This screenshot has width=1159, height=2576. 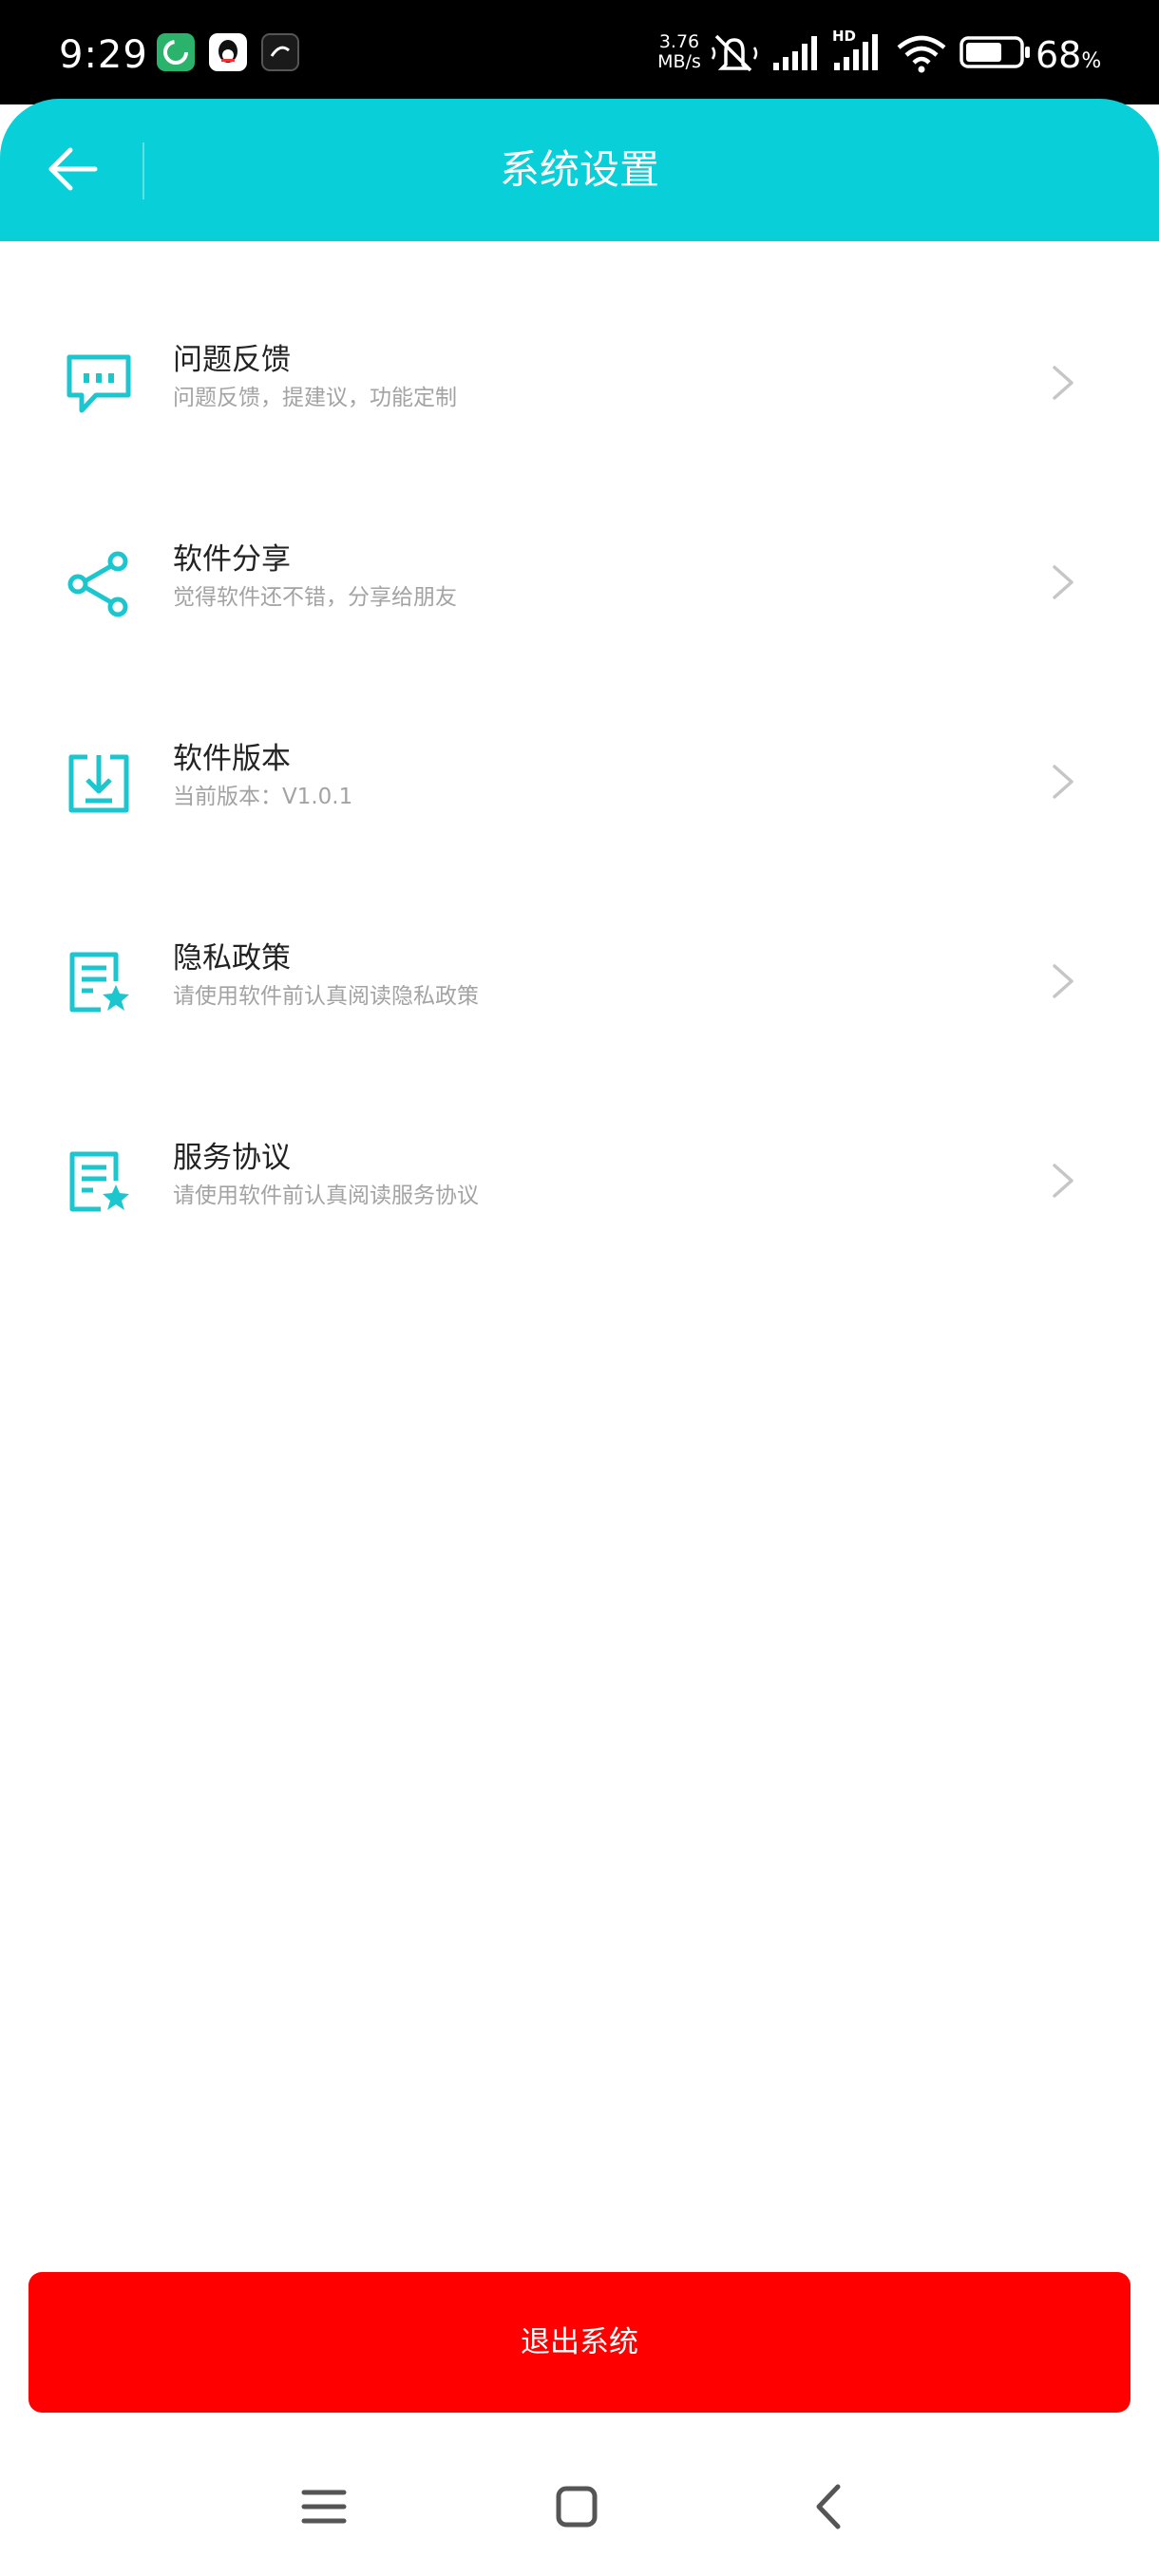 I want to click on wifi-icon, so click(x=921, y=55).